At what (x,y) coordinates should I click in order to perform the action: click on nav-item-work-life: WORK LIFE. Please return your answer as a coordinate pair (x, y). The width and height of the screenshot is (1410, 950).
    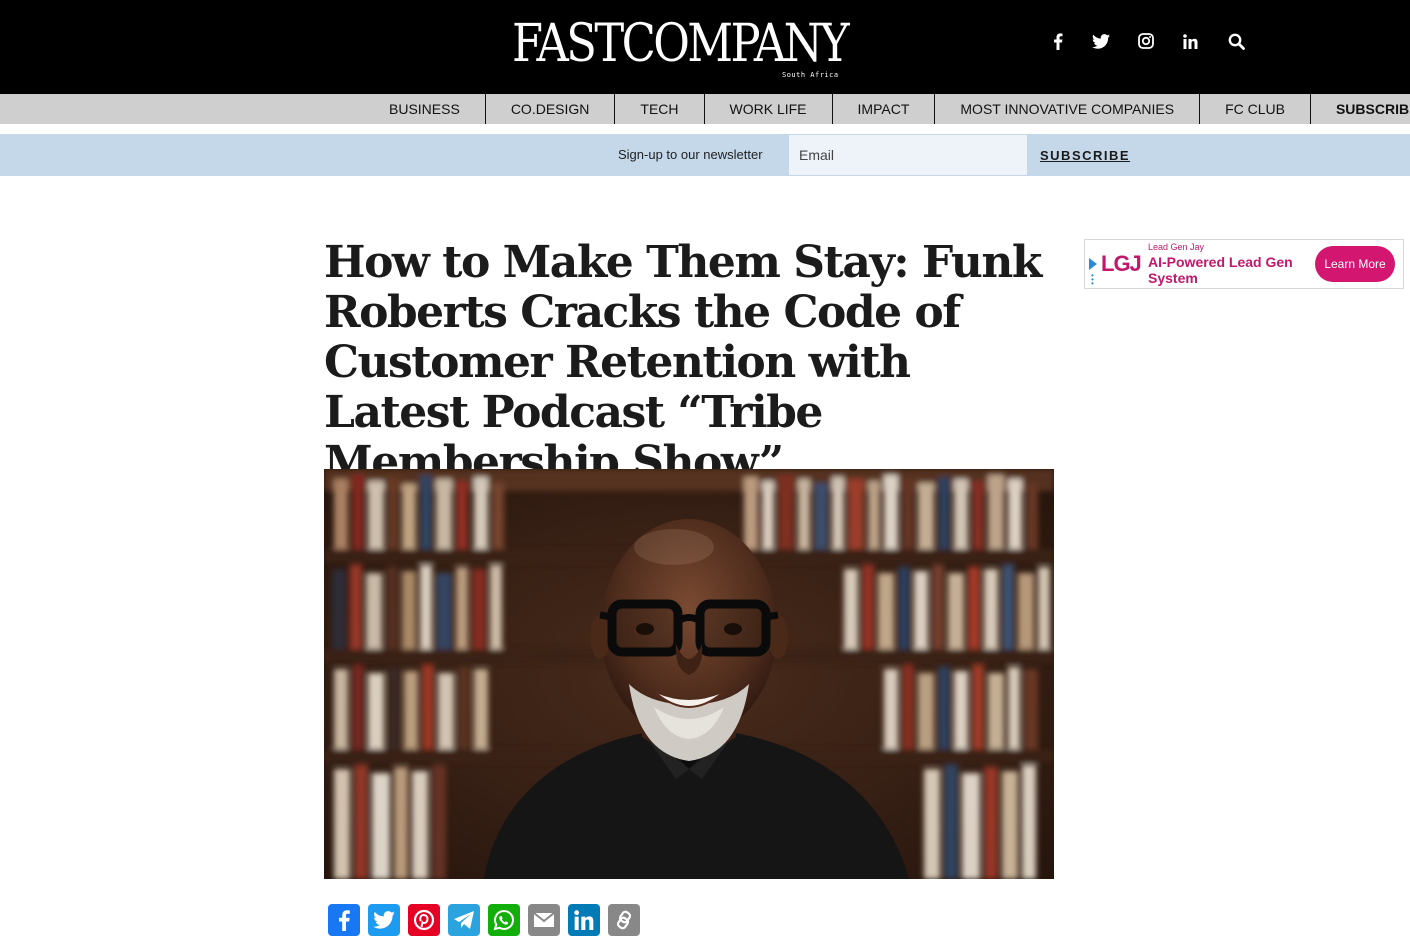
    Looking at the image, I should click on (769, 109).